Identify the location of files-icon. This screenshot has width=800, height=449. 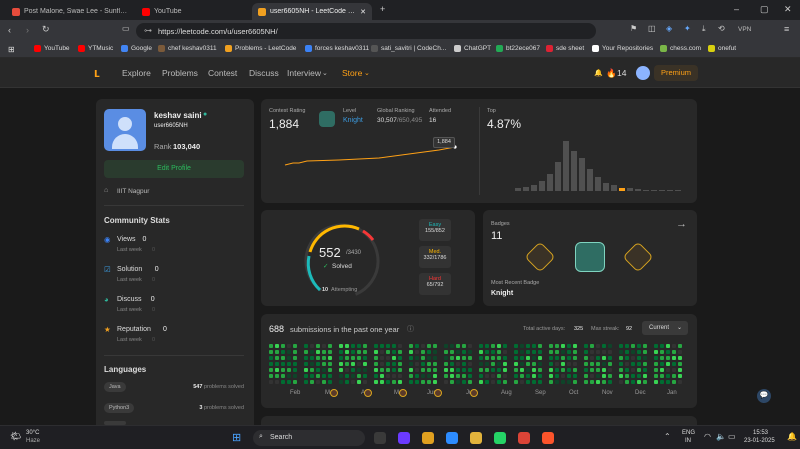
(380, 438).